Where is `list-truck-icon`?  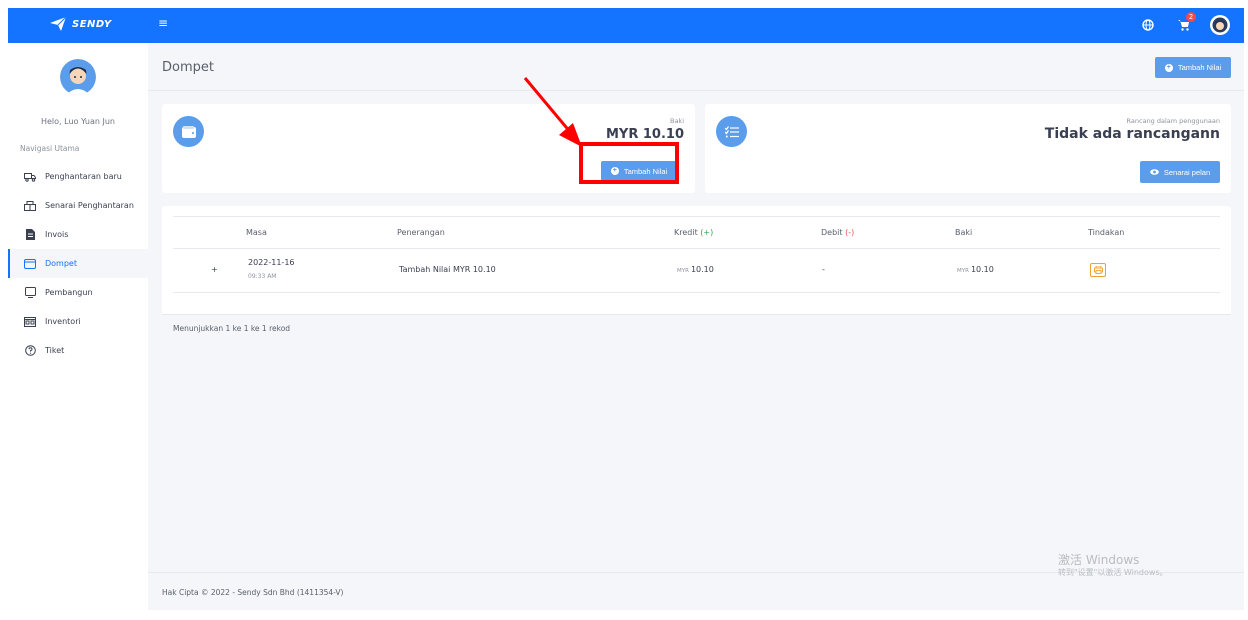 list-truck-icon is located at coordinates (30, 206).